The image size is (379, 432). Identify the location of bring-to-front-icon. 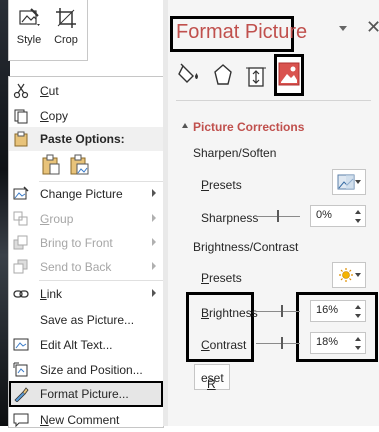
(20, 242).